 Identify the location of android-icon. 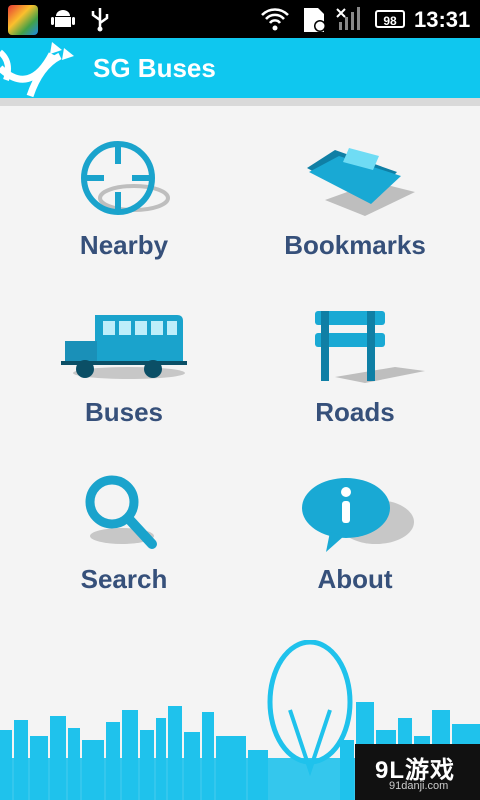
(63, 18).